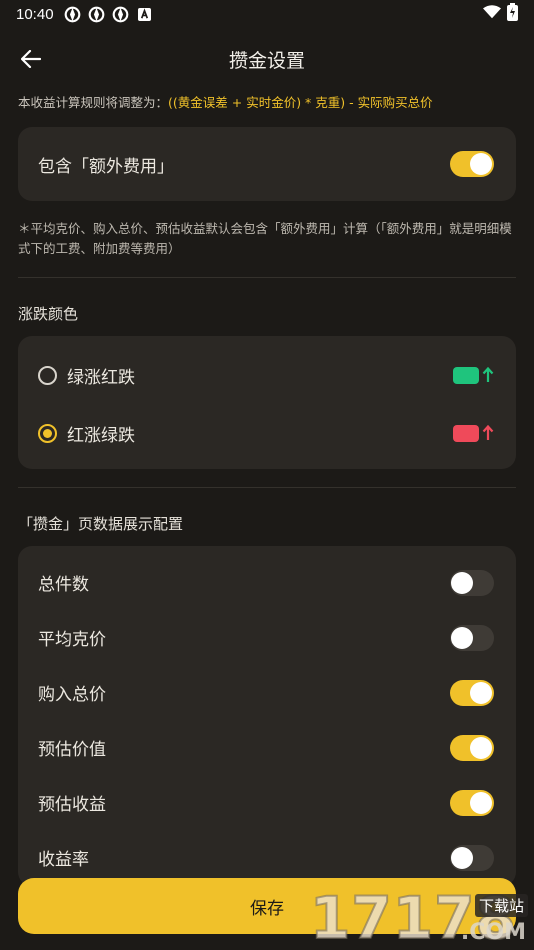 This screenshot has width=534, height=950. What do you see at coordinates (72, 640) in the screenshot?
I see `display-item-label: 平均克价` at bounding box center [72, 640].